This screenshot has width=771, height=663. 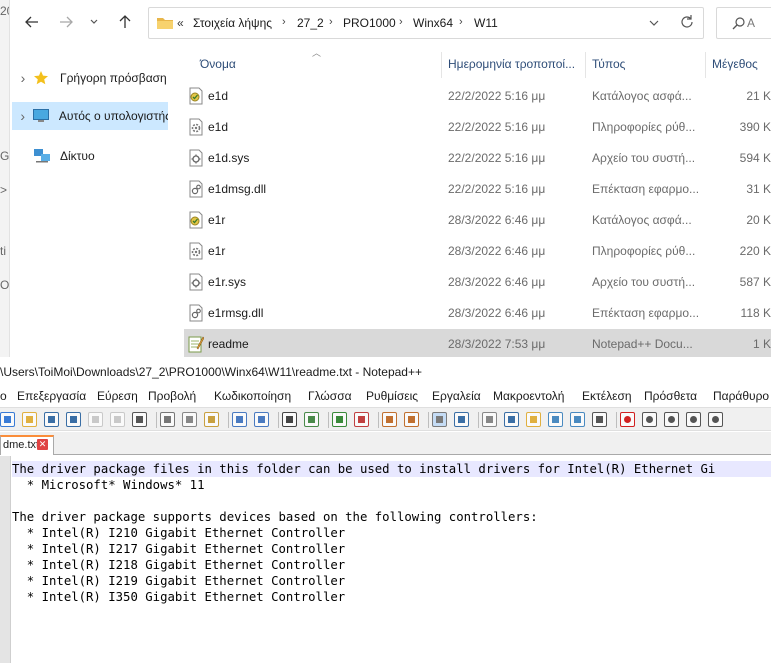 What do you see at coordinates (29, 419) in the screenshot?
I see `open-file-icon` at bounding box center [29, 419].